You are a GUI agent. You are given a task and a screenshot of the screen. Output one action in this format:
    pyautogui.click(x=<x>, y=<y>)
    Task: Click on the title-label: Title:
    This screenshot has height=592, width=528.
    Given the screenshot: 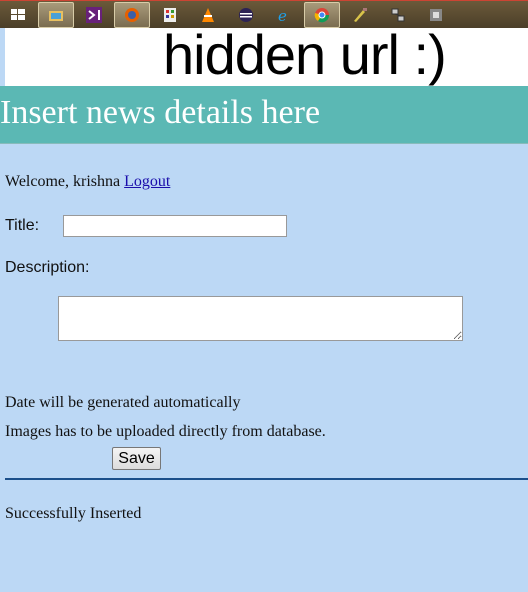 What is the action you would take?
    pyautogui.click(x=22, y=225)
    